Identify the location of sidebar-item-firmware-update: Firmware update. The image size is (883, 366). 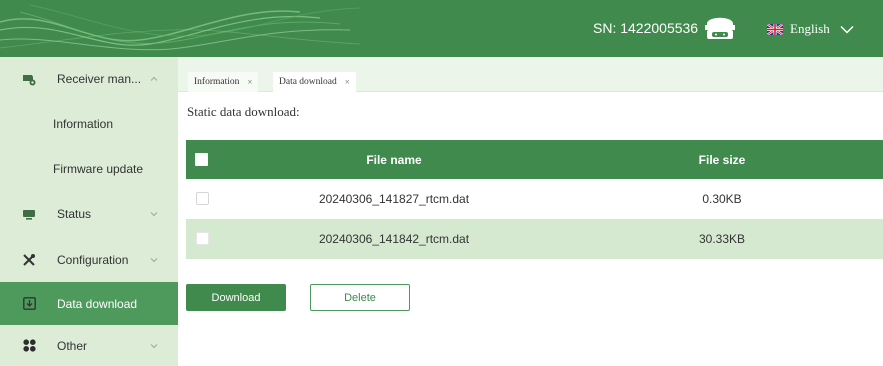
(89, 168).